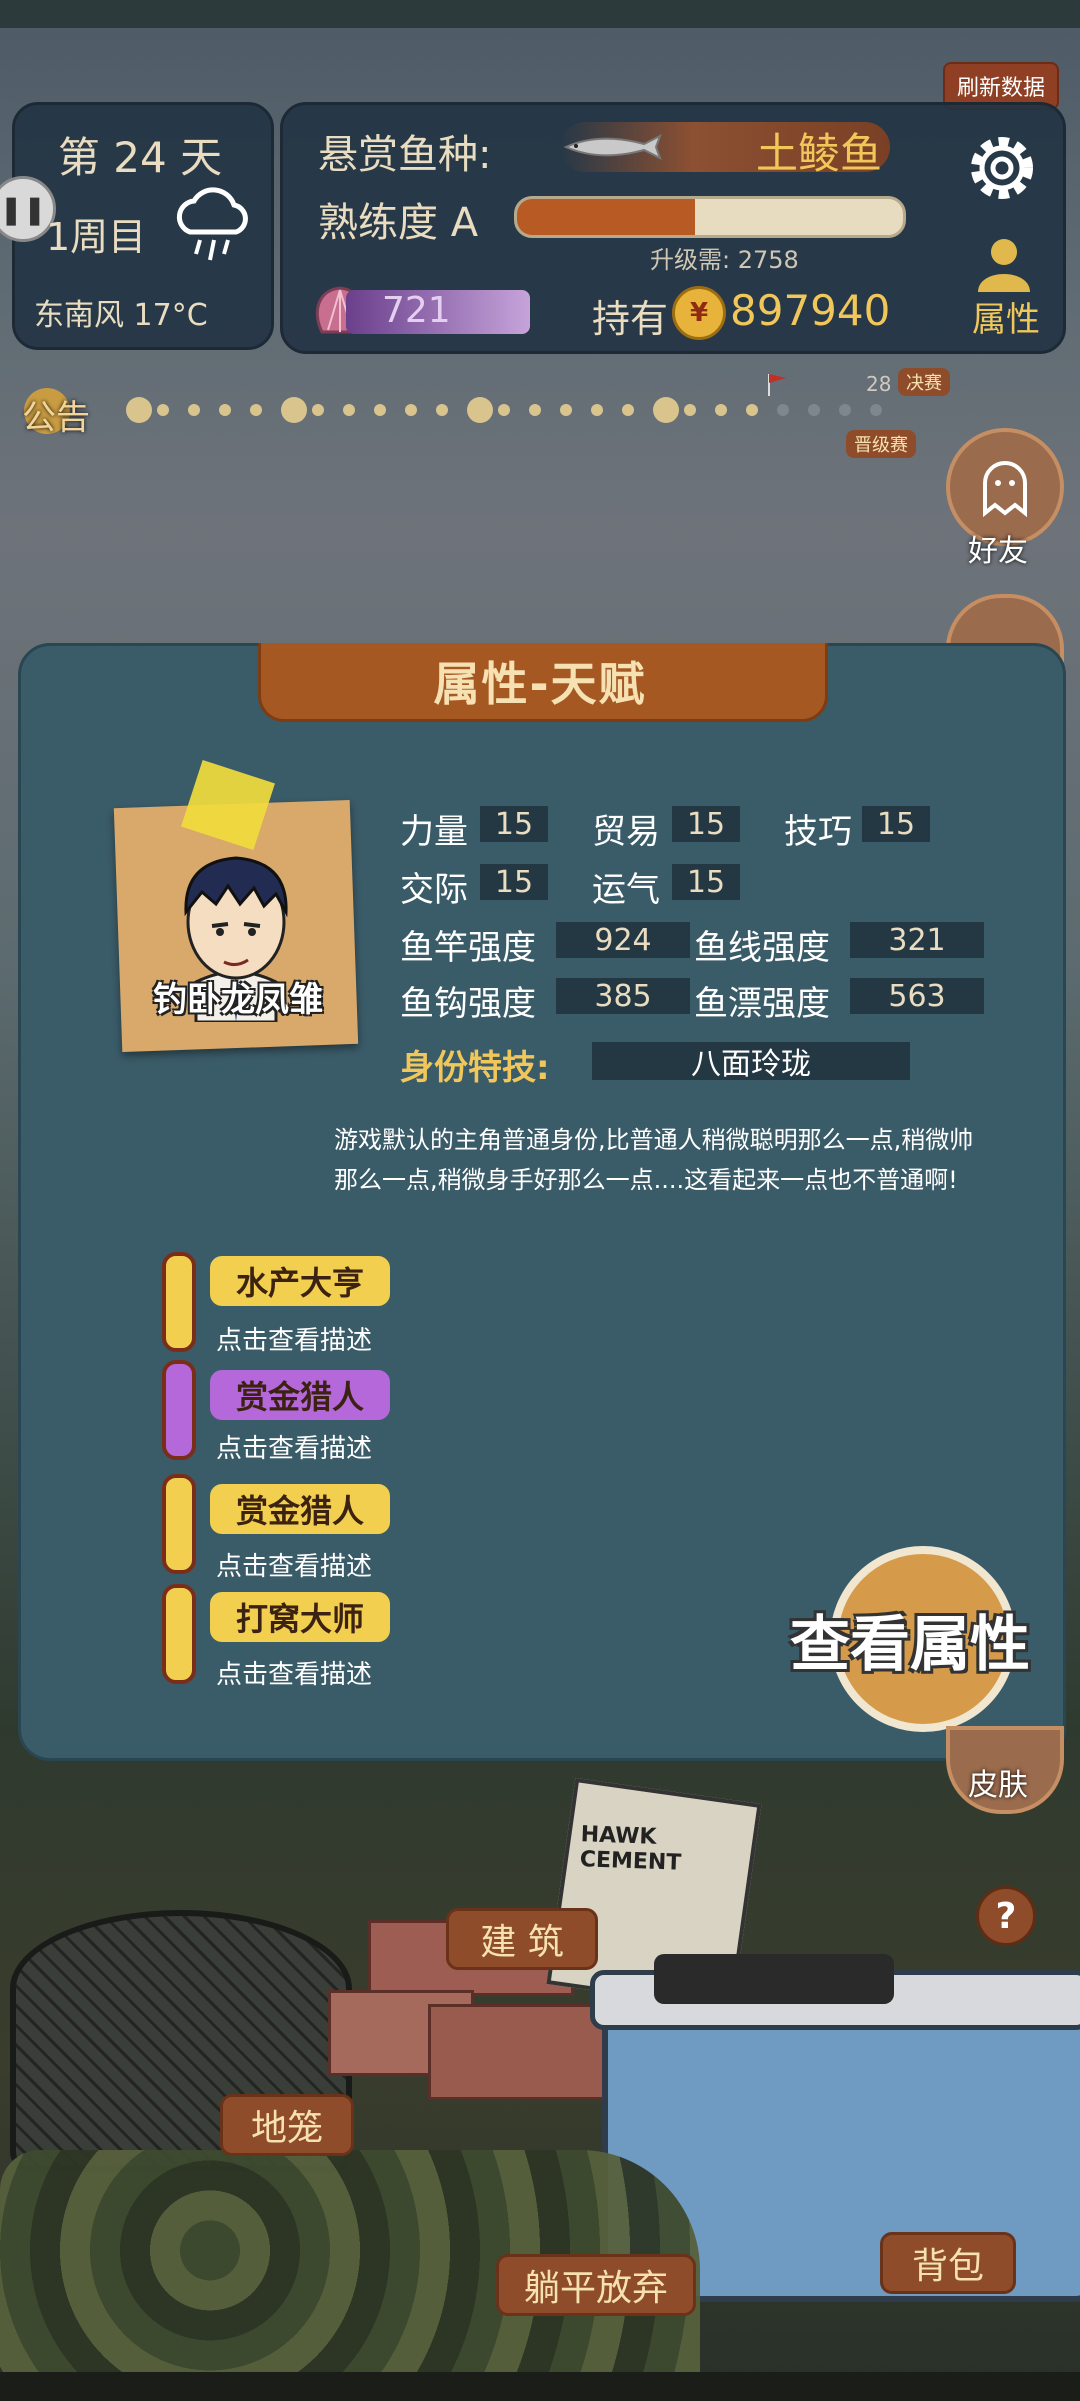 This screenshot has height=2401, width=1080. What do you see at coordinates (724, 260) in the screenshot?
I see `upgrade-label: 升级需: 2758` at bounding box center [724, 260].